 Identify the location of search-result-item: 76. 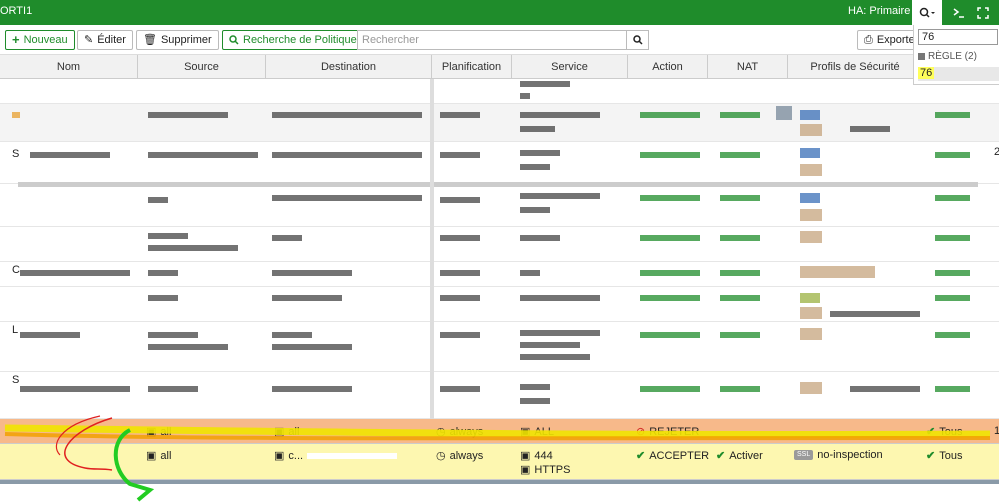
(958, 74).